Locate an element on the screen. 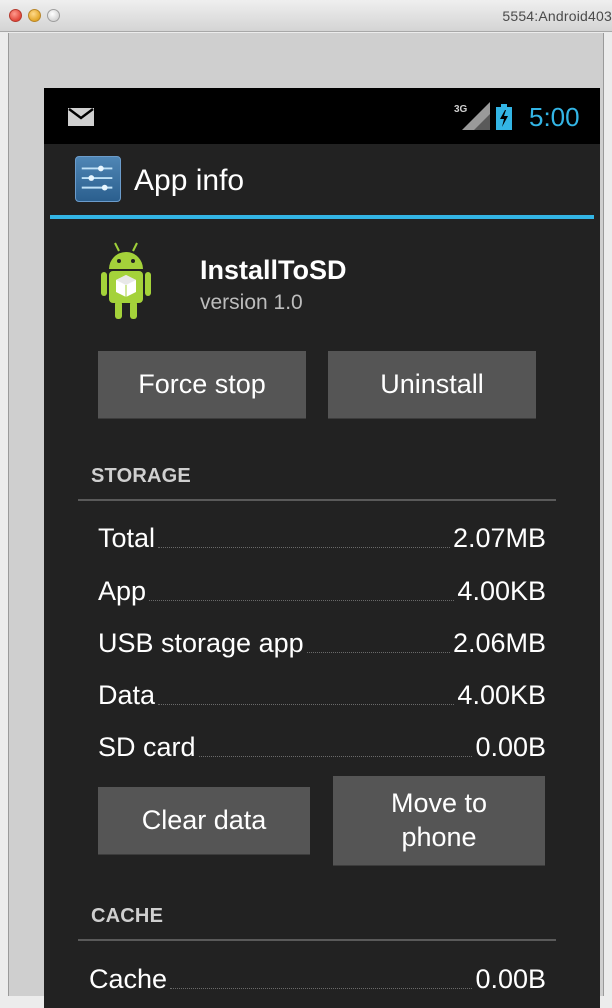 This screenshot has height=1008, width=612. window-zoom-button is located at coordinates (53, 15).